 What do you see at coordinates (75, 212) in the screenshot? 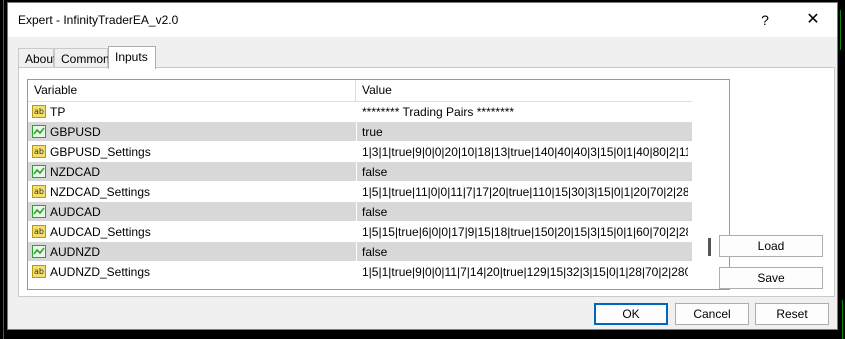
I see `variable-name: AUDCAD` at bounding box center [75, 212].